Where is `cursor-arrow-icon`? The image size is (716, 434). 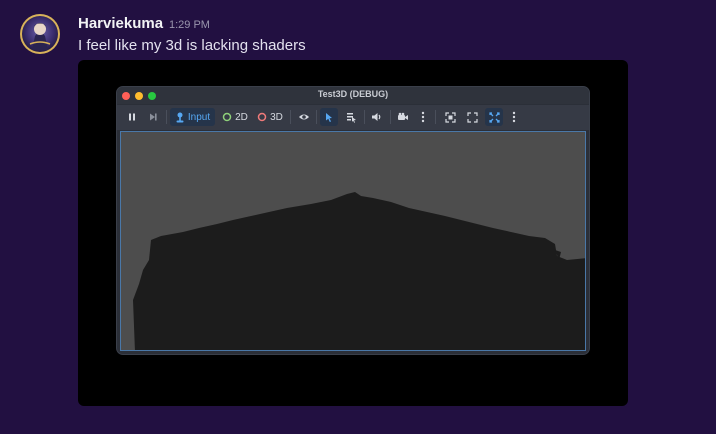
cursor-arrow-icon is located at coordinates (329, 117).